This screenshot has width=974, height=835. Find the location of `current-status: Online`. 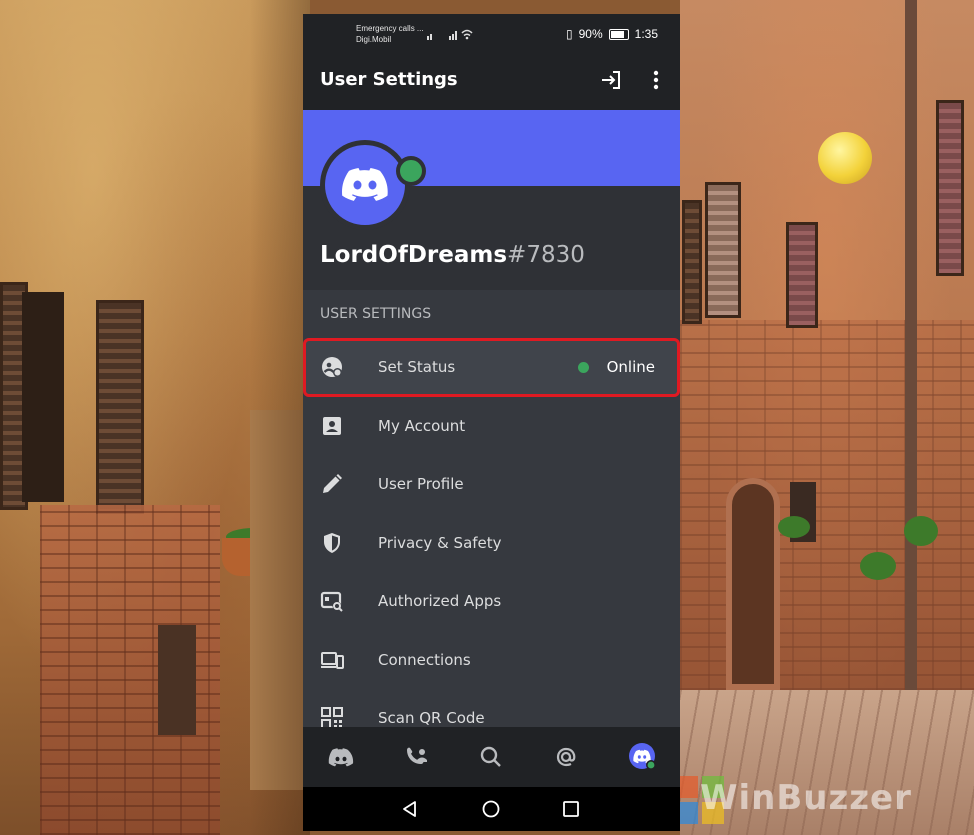

current-status: Online is located at coordinates (616, 367).